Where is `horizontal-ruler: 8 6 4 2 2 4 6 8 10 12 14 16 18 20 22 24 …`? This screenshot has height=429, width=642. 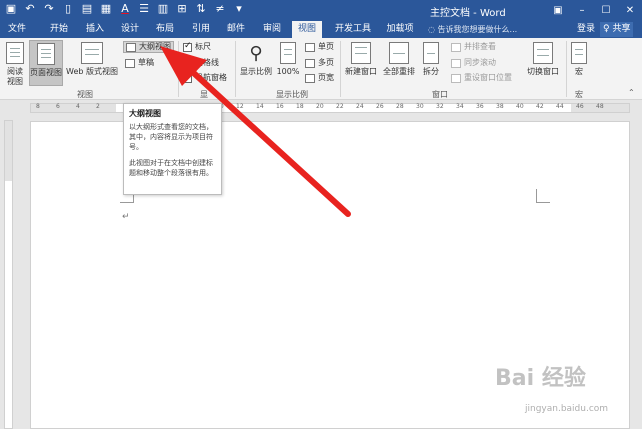
horizontal-ruler: 8 6 4 2 2 4 6 8 10 12 14 16 18 20 22 24 … is located at coordinates (330, 108).